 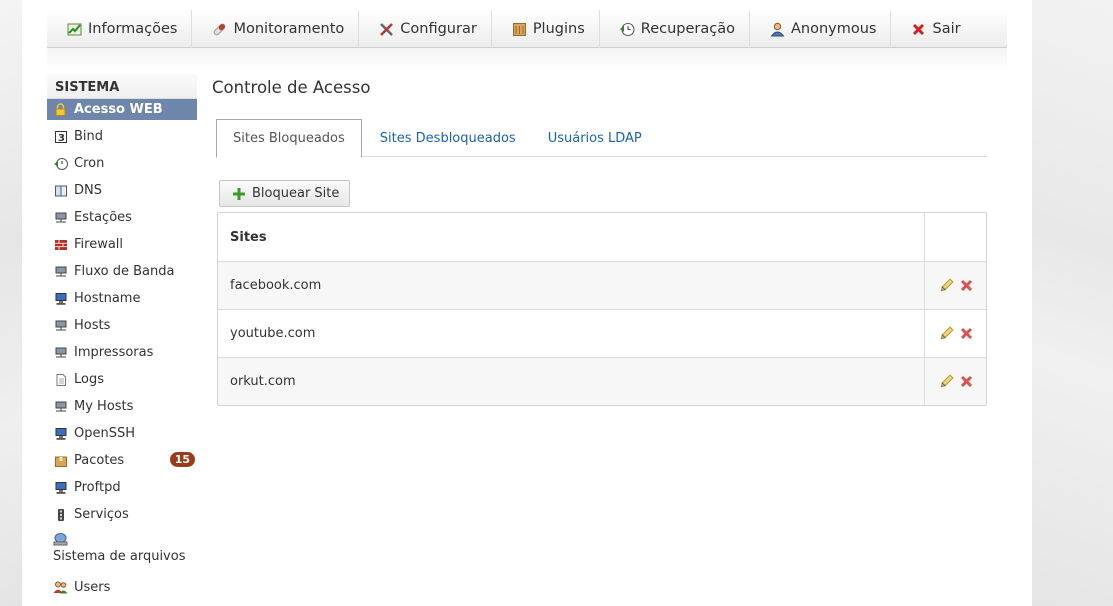 What do you see at coordinates (285, 193) in the screenshot?
I see `bloquear-site-button: Bloquear Site` at bounding box center [285, 193].